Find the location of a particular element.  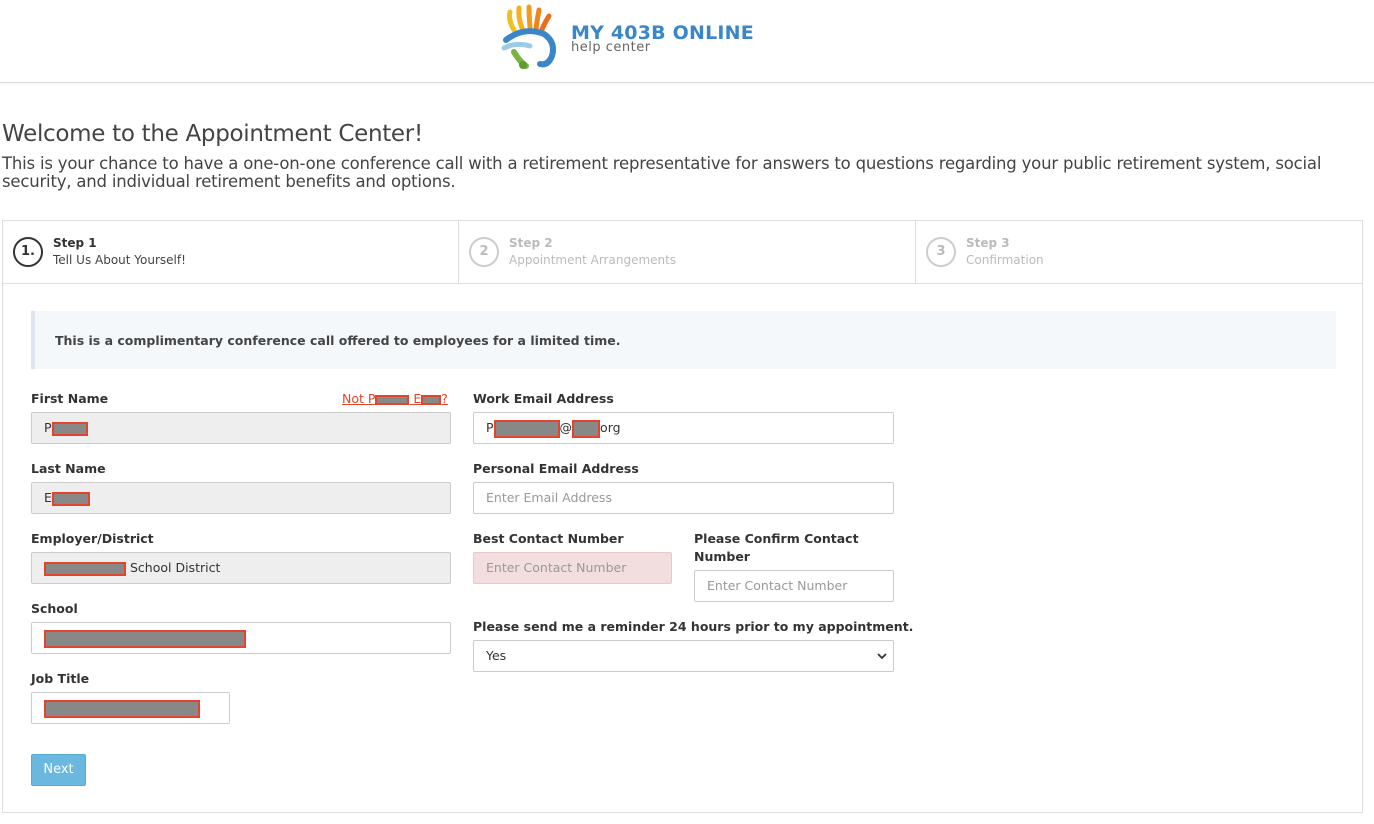

not-user-link-suffix: ? is located at coordinates (444, 398).